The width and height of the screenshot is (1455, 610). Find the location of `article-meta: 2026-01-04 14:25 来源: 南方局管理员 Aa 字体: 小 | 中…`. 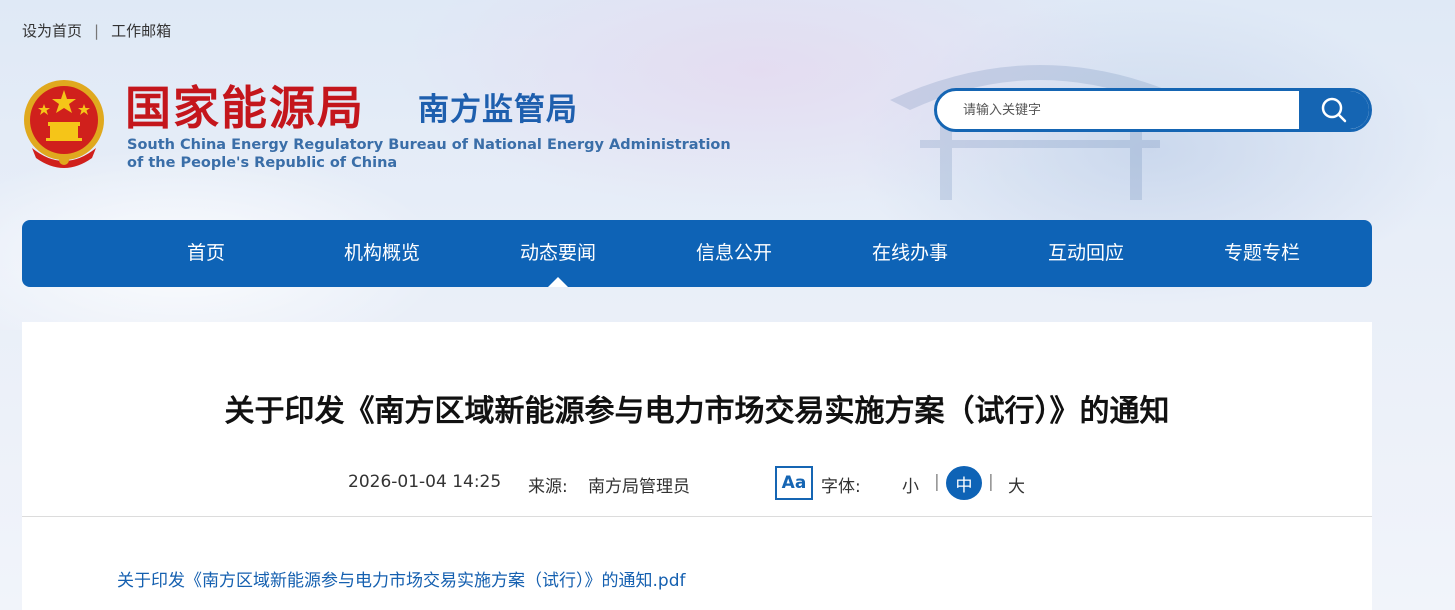

article-meta: 2026-01-04 14:25 来源: 南方局管理员 Aa 字体: 小 | 中… is located at coordinates (697, 484).